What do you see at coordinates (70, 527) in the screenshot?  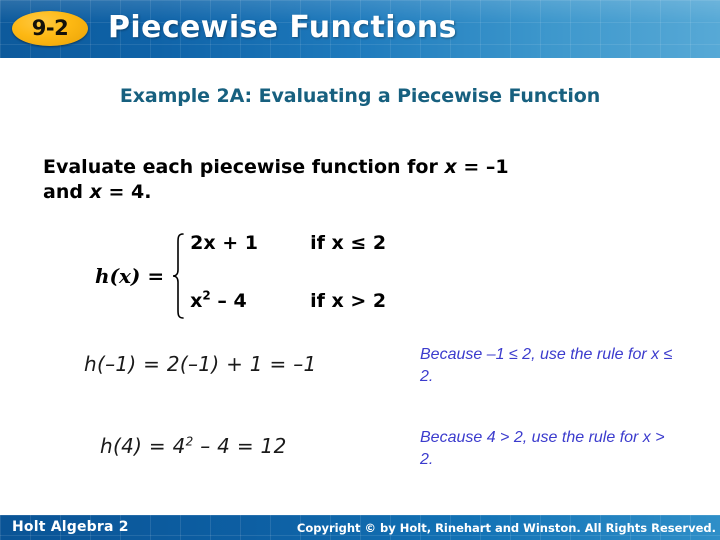 I see `footer-book-title: Holt Algebra 2` at bounding box center [70, 527].